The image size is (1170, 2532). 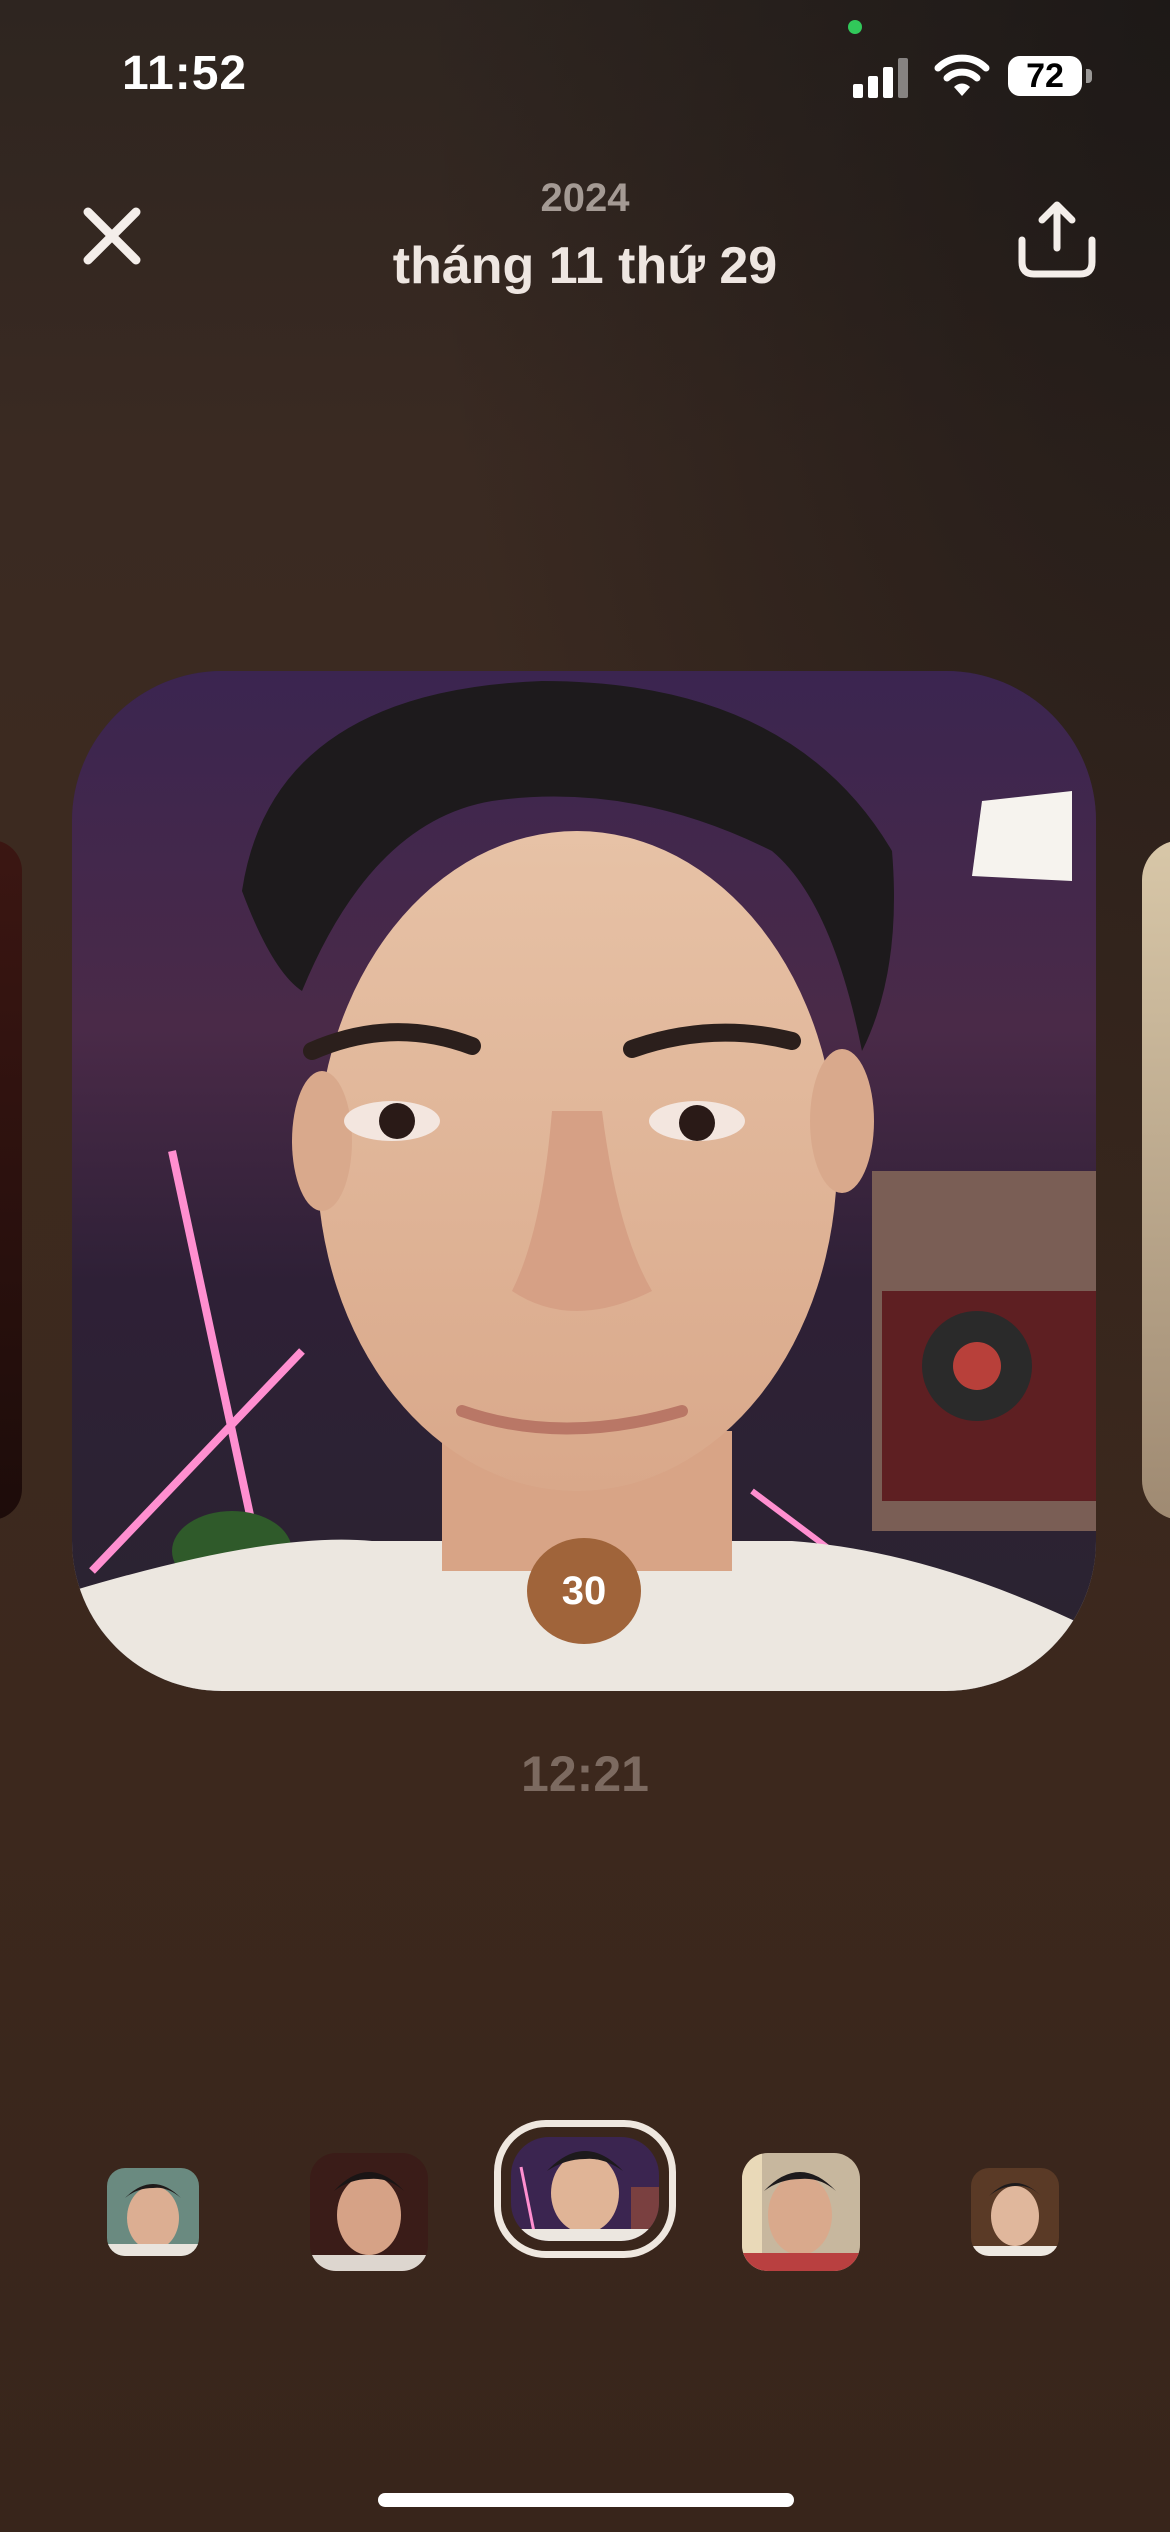 I want to click on selected-thumbnail-ring, so click(x=585, y=2189).